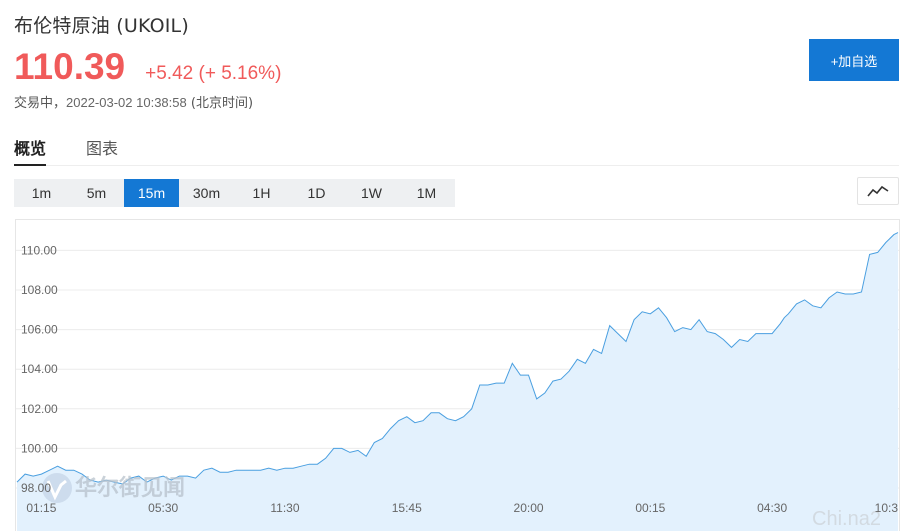 The height and width of the screenshot is (531, 922). Describe the element at coordinates (130, 488) in the screenshot. I see `watermark-text: 华尔街见闻` at that location.